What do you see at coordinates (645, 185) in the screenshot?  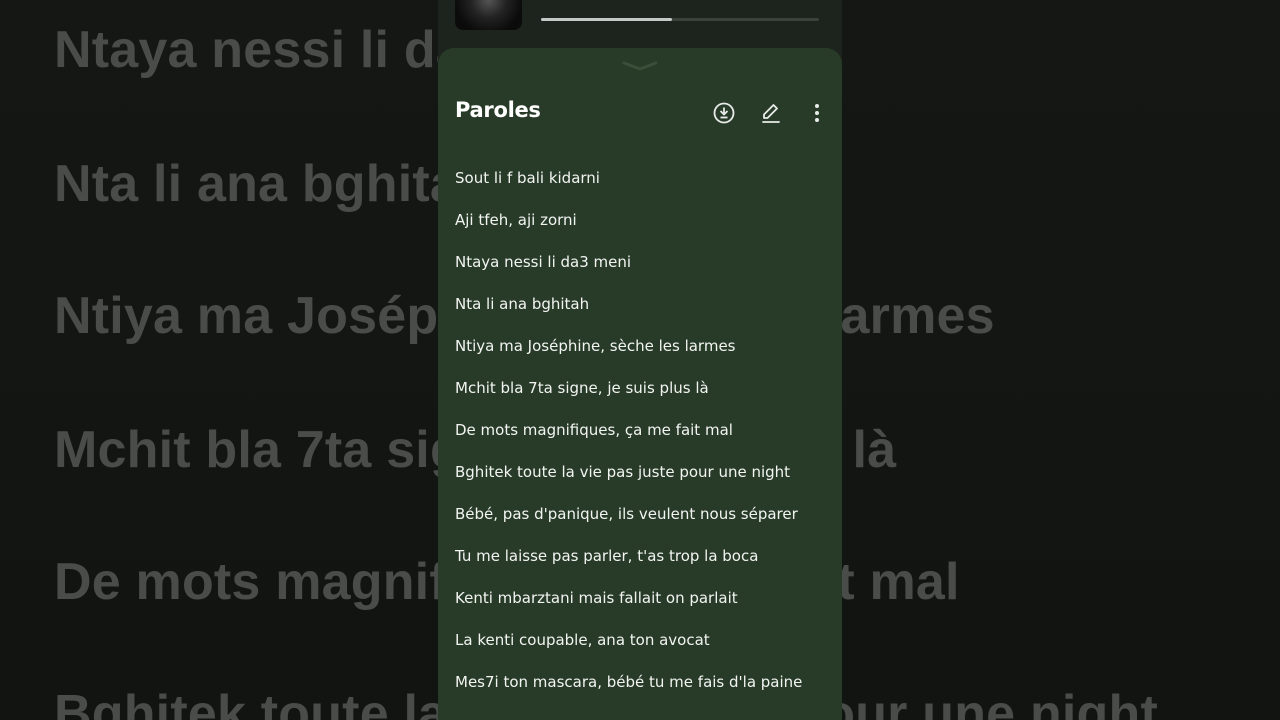 I see `lyric-line: Sout li f bali kidarni` at bounding box center [645, 185].